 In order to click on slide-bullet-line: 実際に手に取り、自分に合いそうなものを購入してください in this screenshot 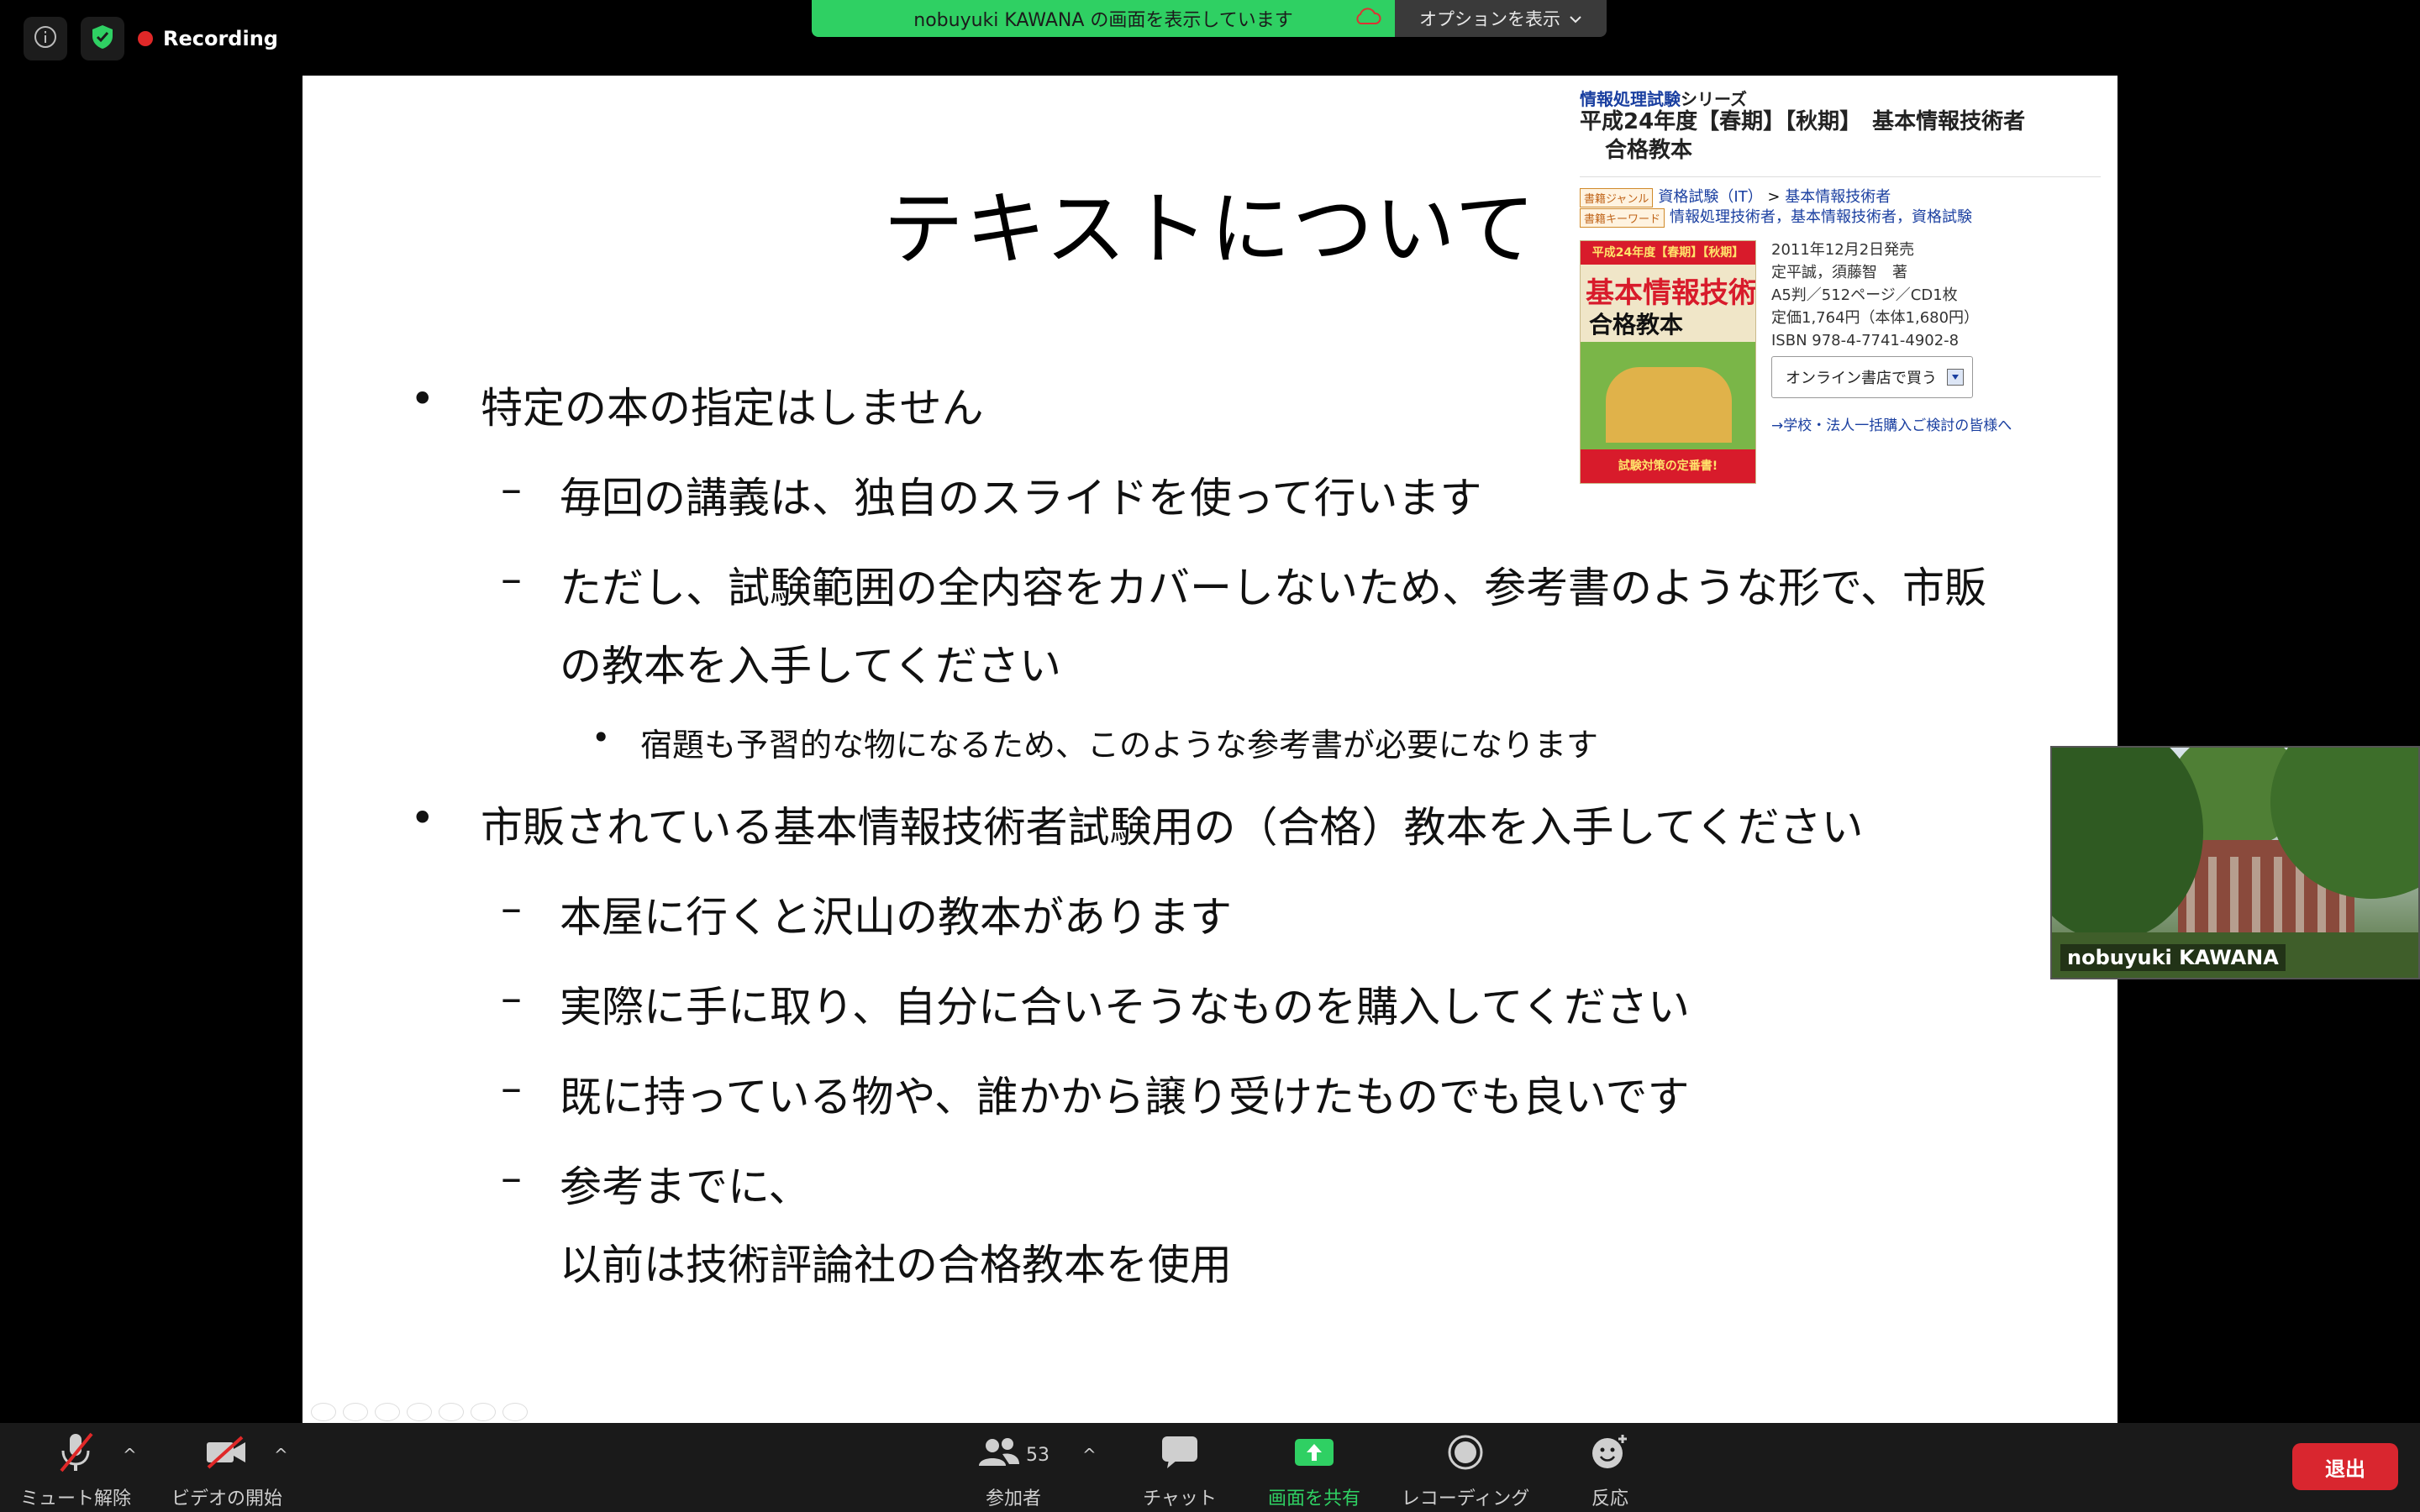, I will do `click(1125, 1007)`.